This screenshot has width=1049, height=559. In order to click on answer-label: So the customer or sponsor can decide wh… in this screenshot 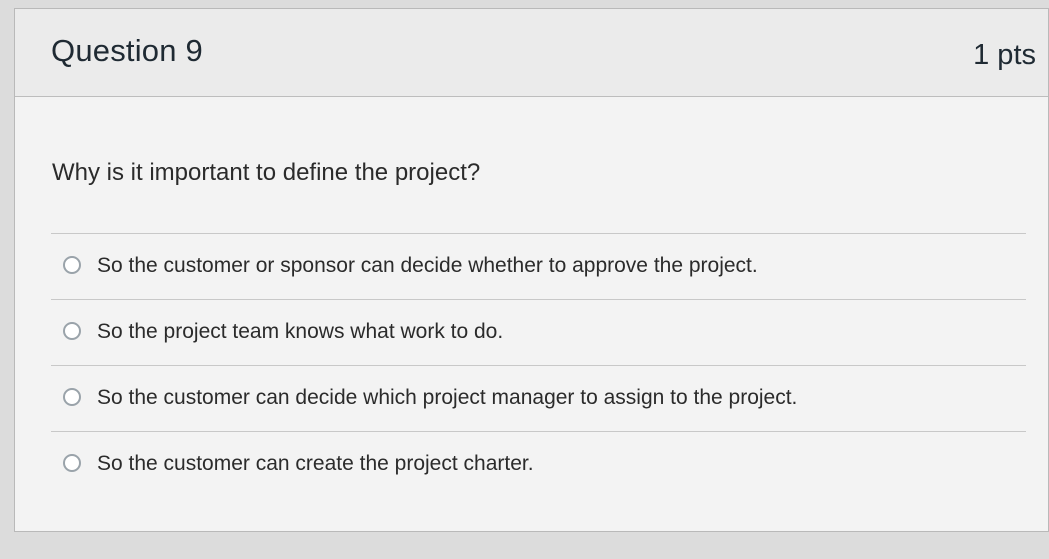, I will do `click(427, 266)`.